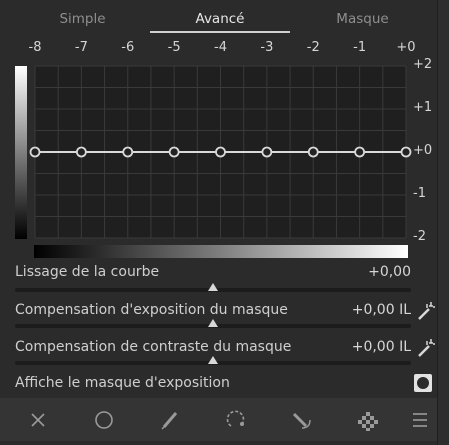 The width and height of the screenshot is (449, 445). Describe the element at coordinates (389, 272) in the screenshot. I see `slider-value-smoothing: +0,00` at that location.